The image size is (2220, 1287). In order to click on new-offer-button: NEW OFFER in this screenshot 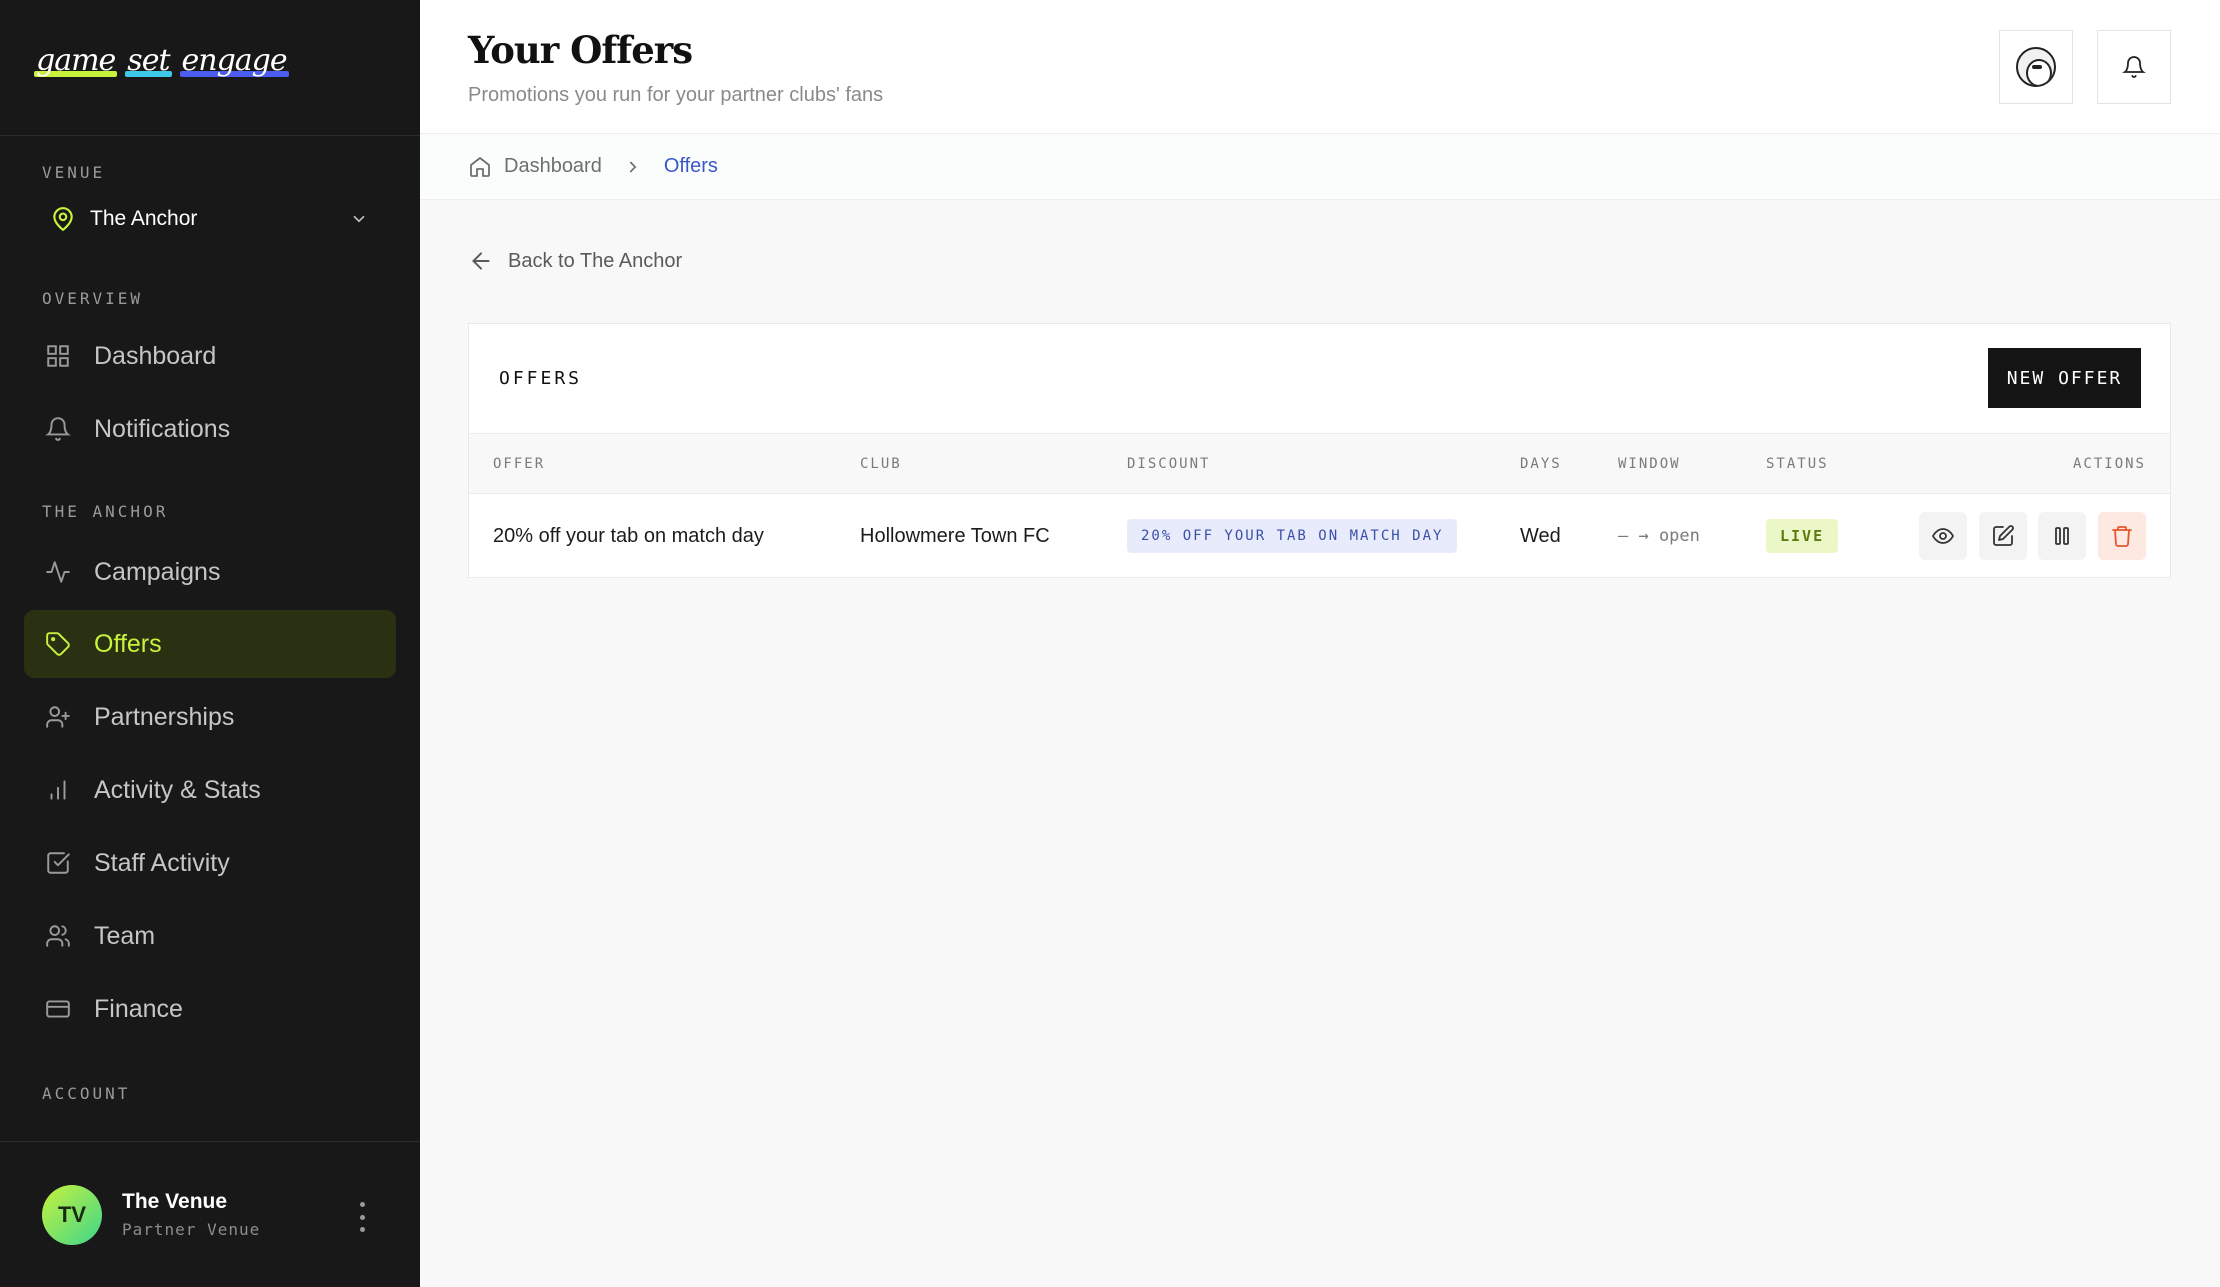, I will do `click(2064, 378)`.